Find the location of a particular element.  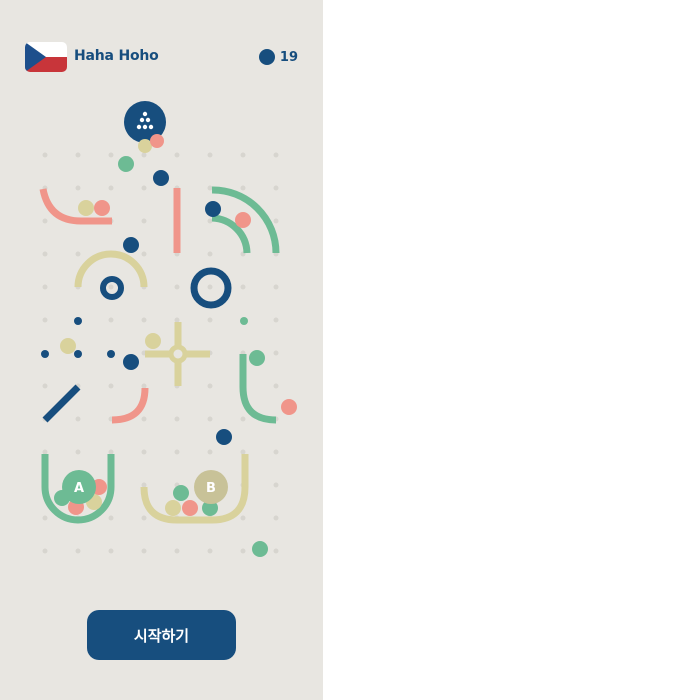

salmon-curve-obstacle is located at coordinates (130, 405).